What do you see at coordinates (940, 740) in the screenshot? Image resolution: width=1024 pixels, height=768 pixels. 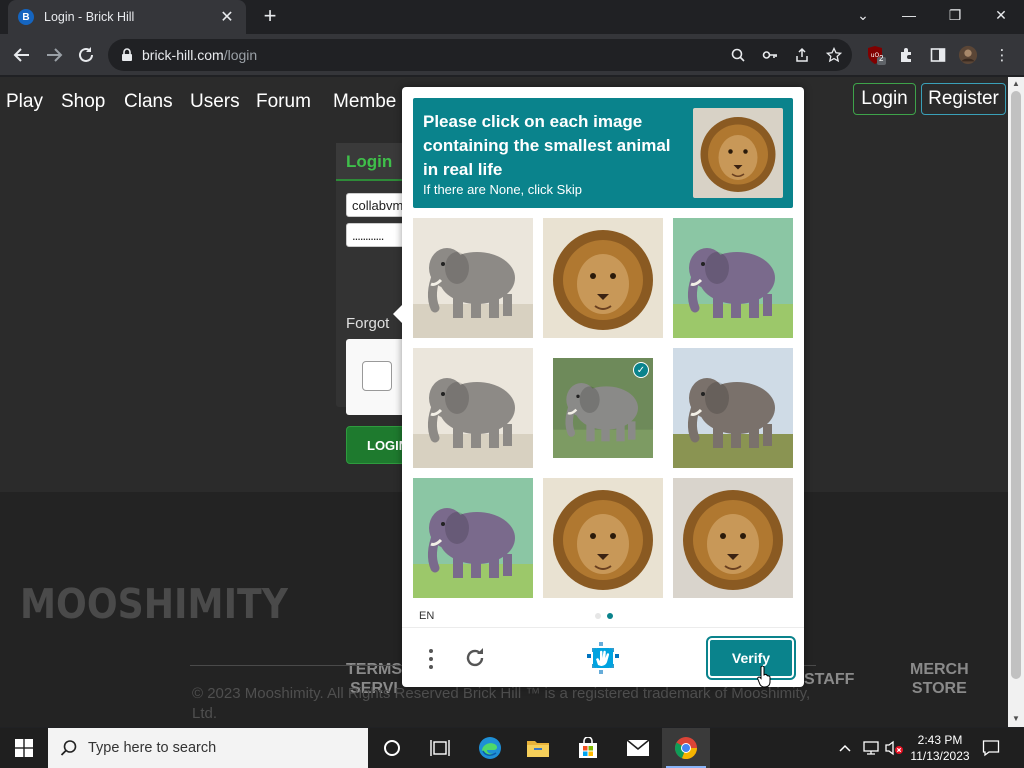 I see `clock-time: 2:43 PM` at bounding box center [940, 740].